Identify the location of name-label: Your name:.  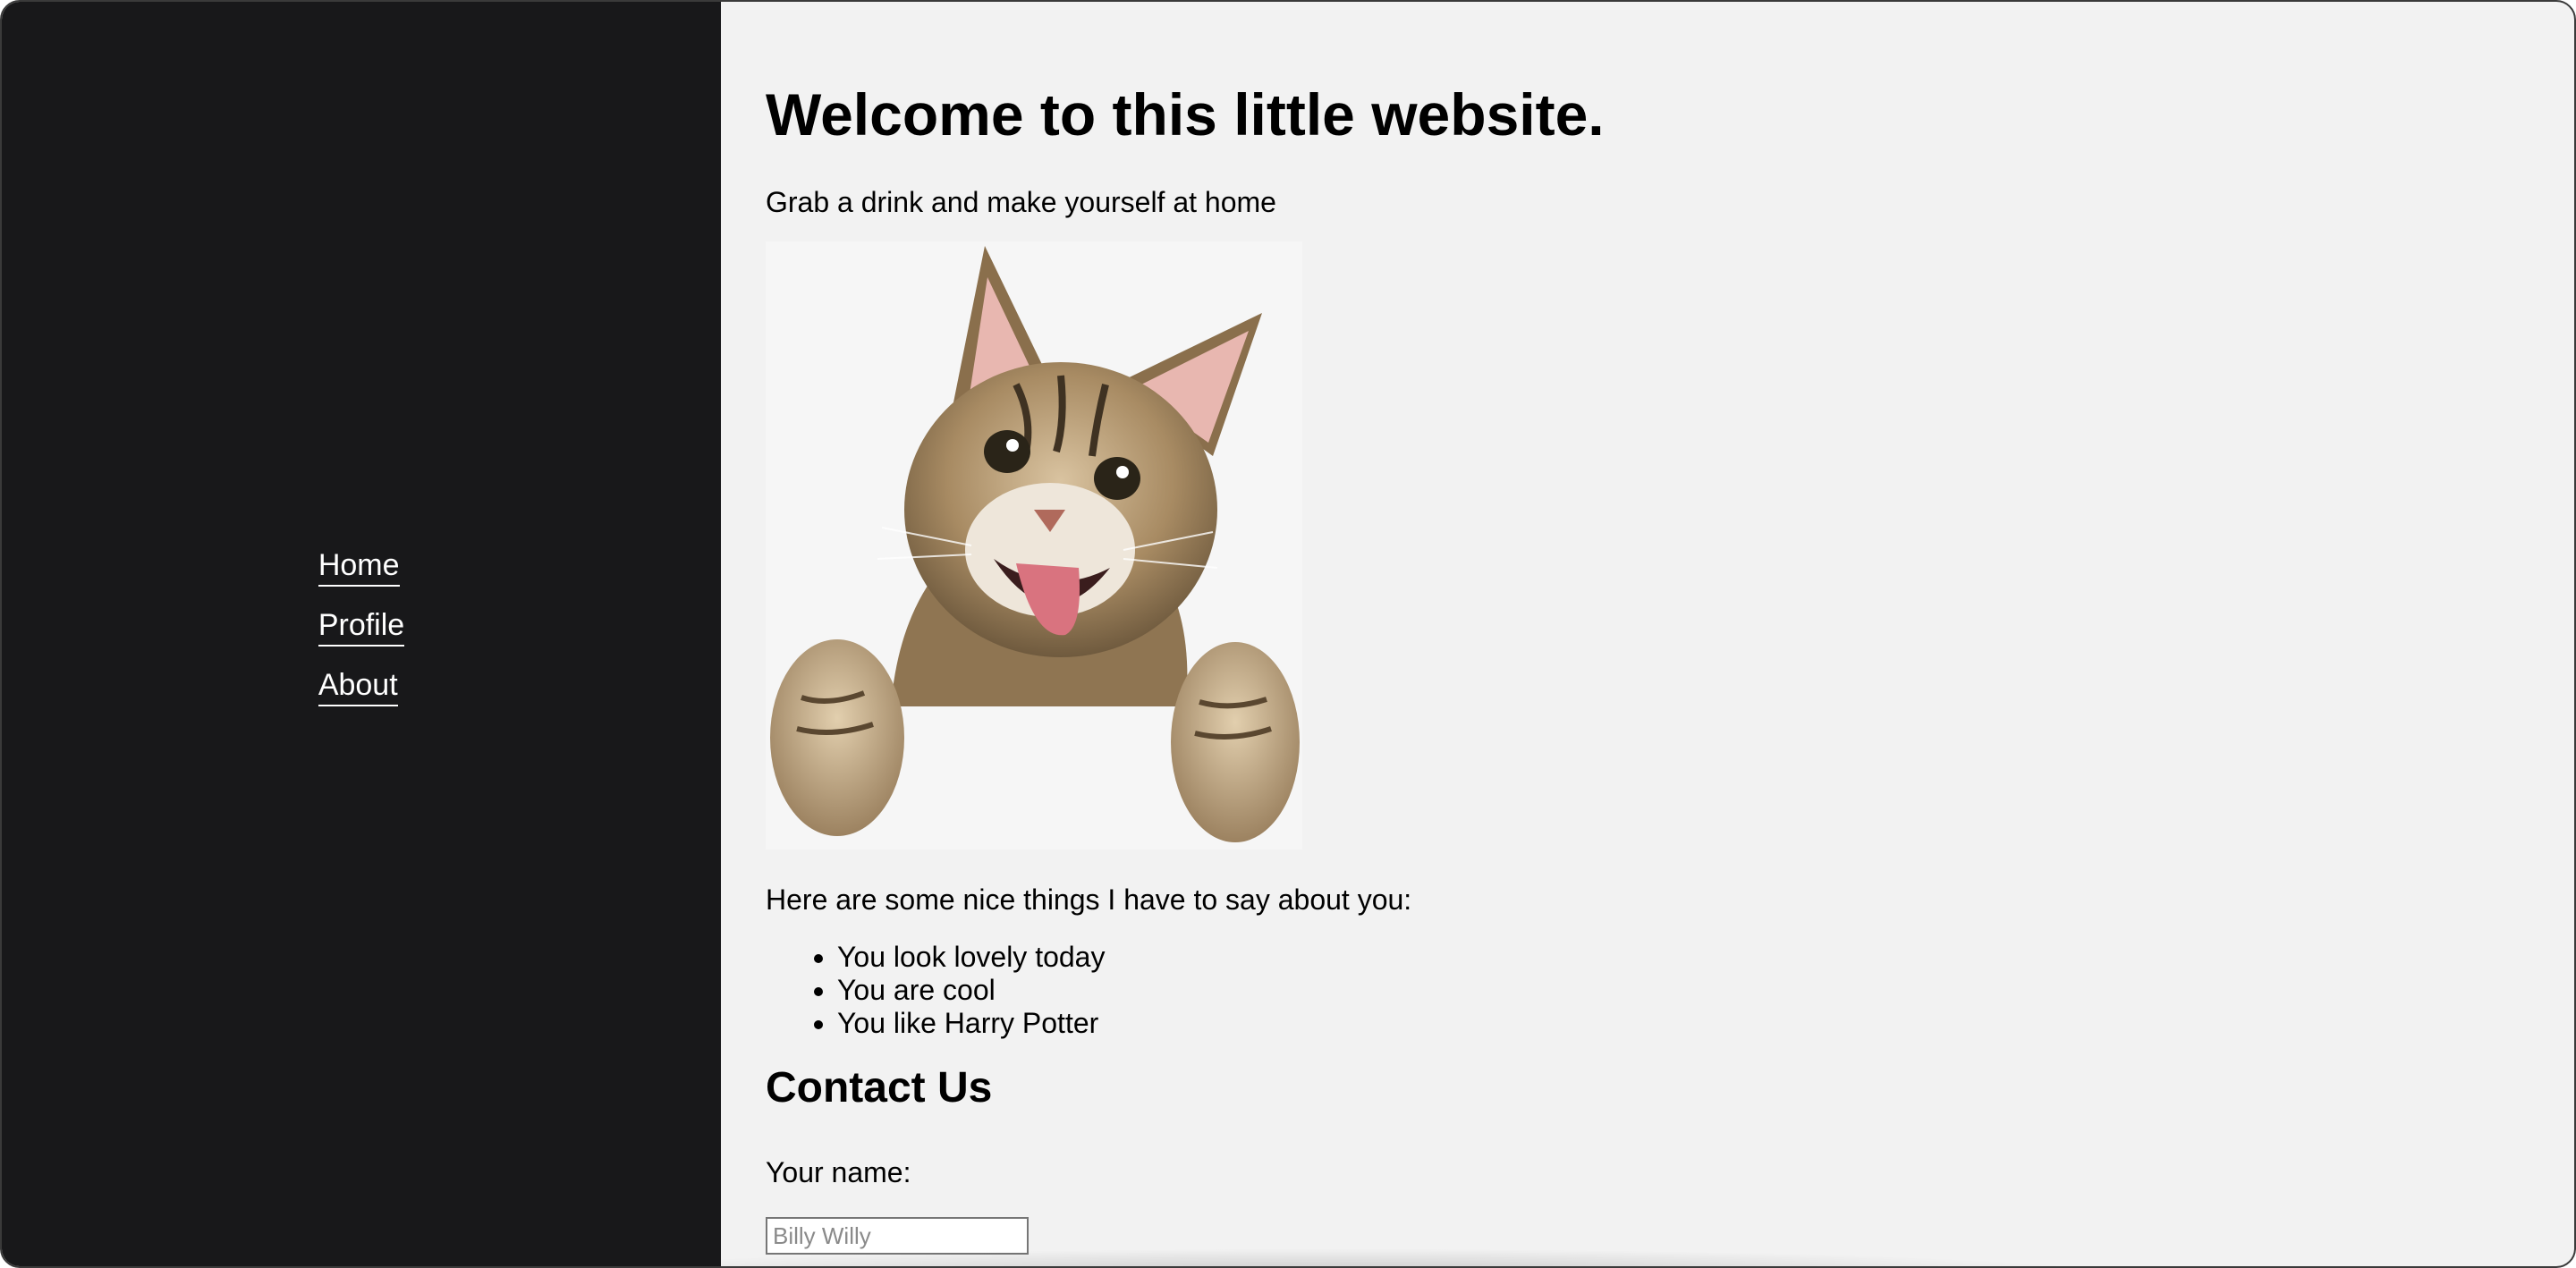
(838, 1172).